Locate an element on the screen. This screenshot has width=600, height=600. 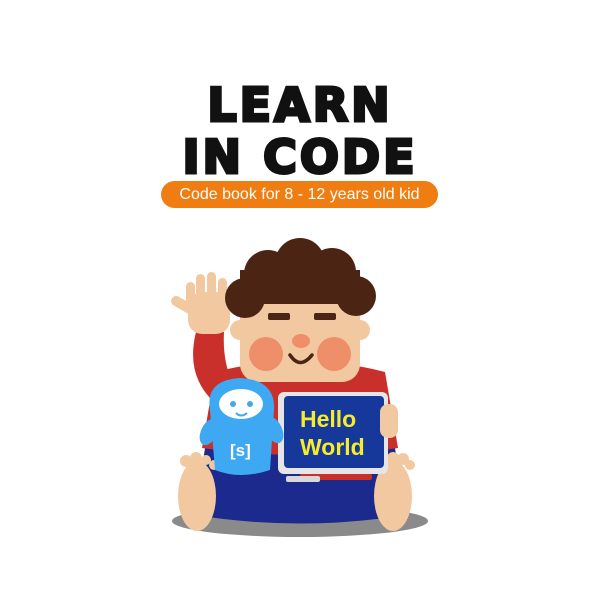
right-cheek is located at coordinates (334, 354).